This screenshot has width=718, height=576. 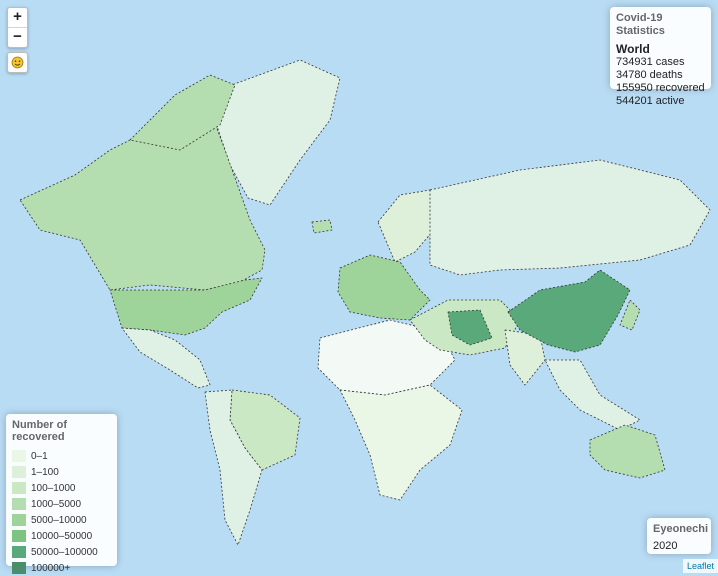 I want to click on legend-item: 10000–50000, so click(x=61, y=536).